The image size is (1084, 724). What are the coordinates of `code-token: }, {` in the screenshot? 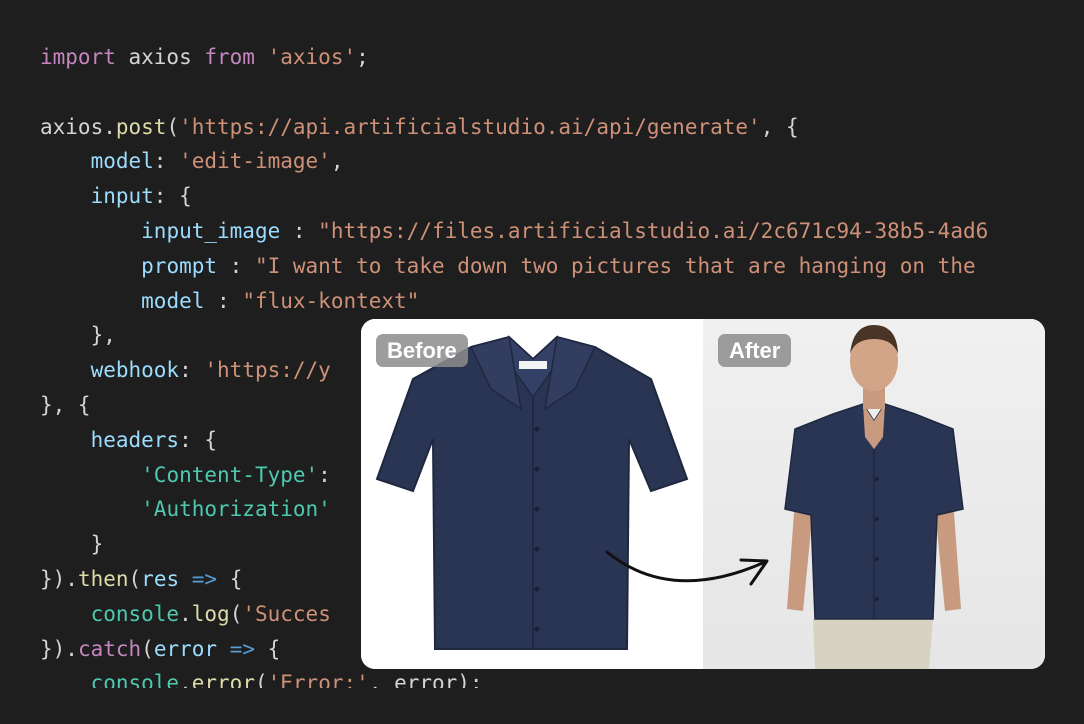 It's located at (65, 404).